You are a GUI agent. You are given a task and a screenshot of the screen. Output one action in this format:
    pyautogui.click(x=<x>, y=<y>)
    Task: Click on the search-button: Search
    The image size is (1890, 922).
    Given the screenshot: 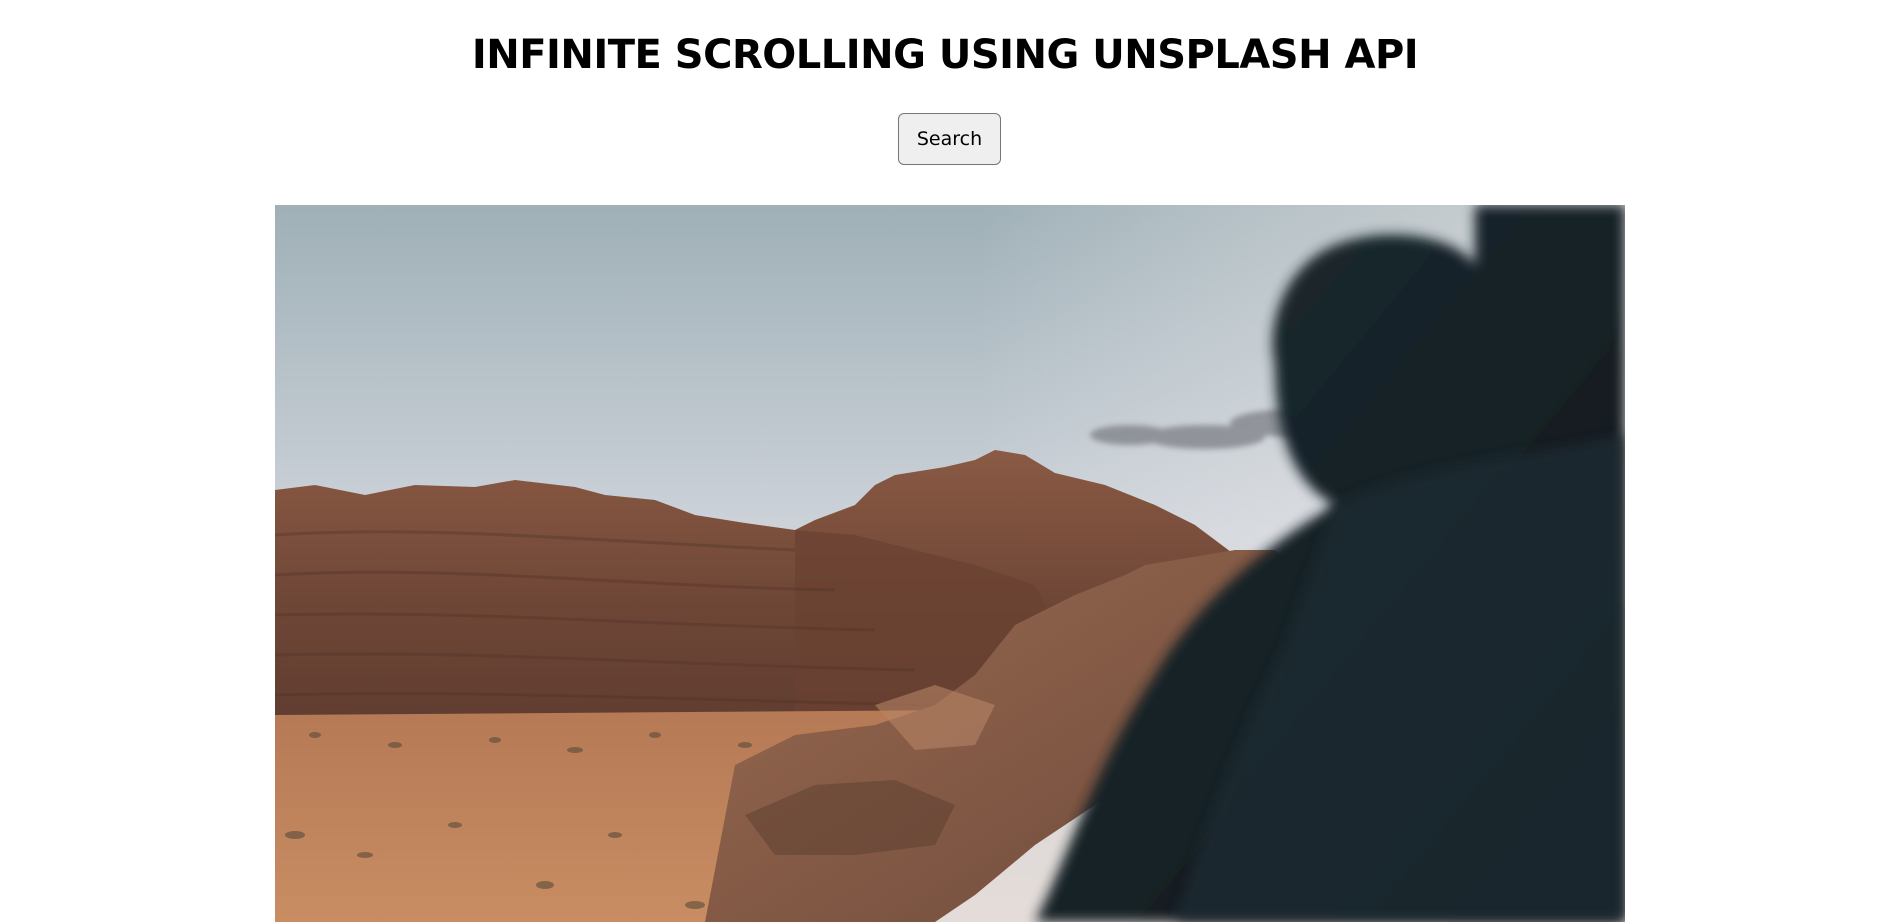 What is the action you would take?
    pyautogui.click(x=949, y=139)
    